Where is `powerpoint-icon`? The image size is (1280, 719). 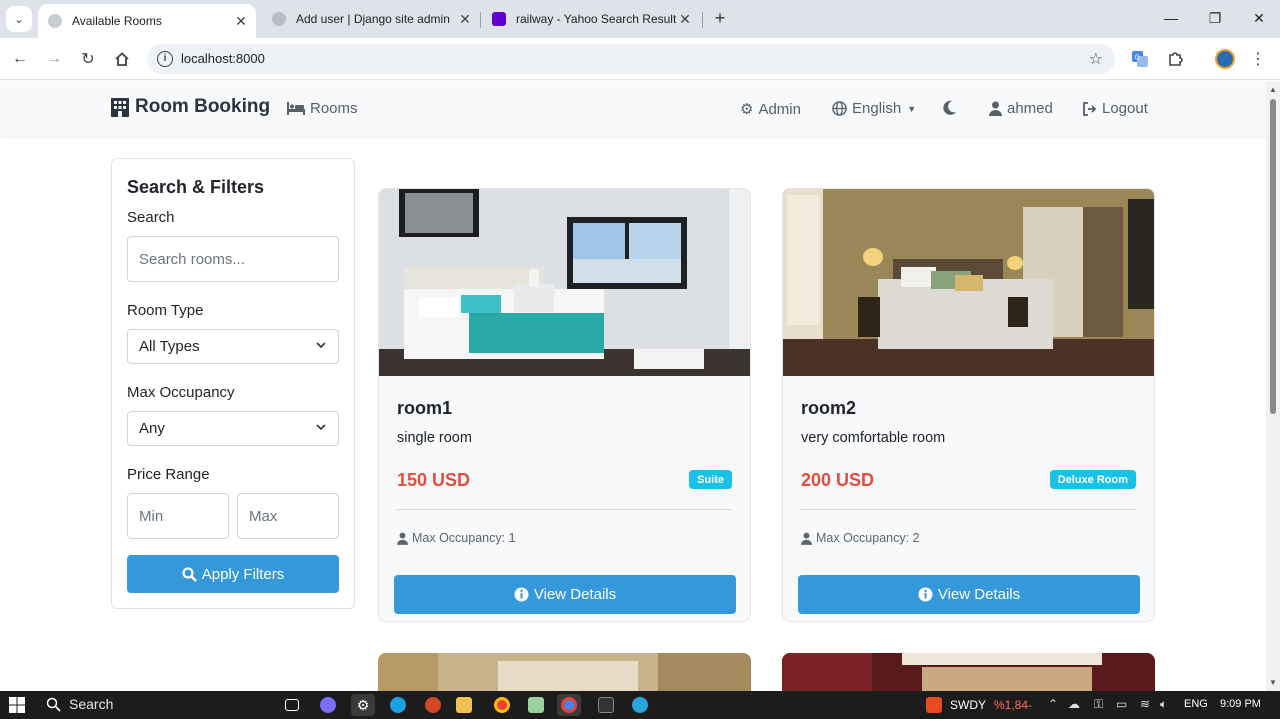
powerpoint-icon is located at coordinates (433, 705).